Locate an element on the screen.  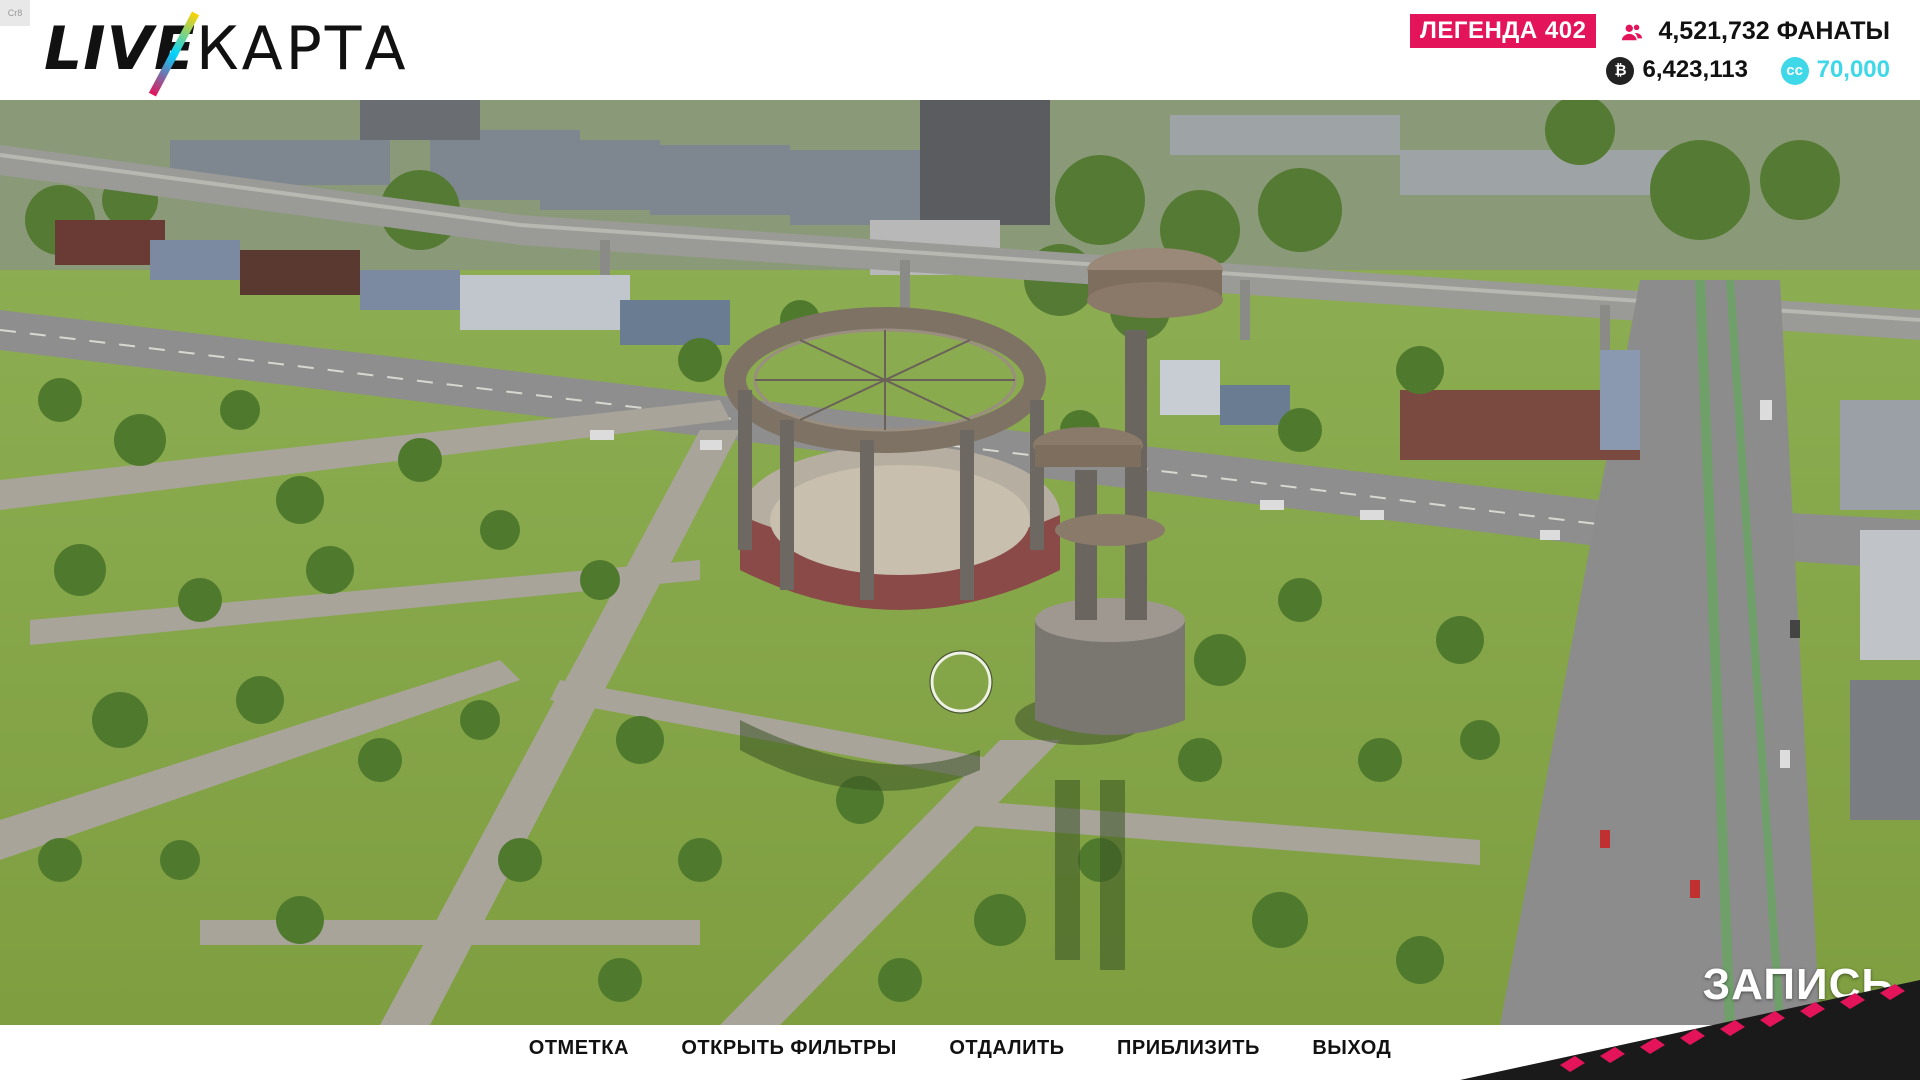
fans-count: 4,521,732 is located at coordinates (1714, 31).